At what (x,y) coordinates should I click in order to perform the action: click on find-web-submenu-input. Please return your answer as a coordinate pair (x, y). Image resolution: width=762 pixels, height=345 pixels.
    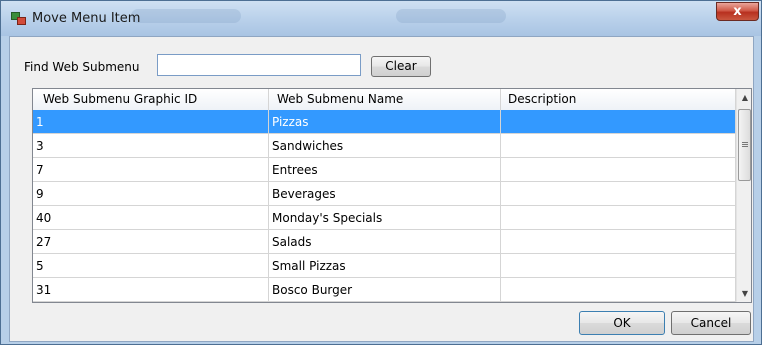
    Looking at the image, I should click on (259, 65).